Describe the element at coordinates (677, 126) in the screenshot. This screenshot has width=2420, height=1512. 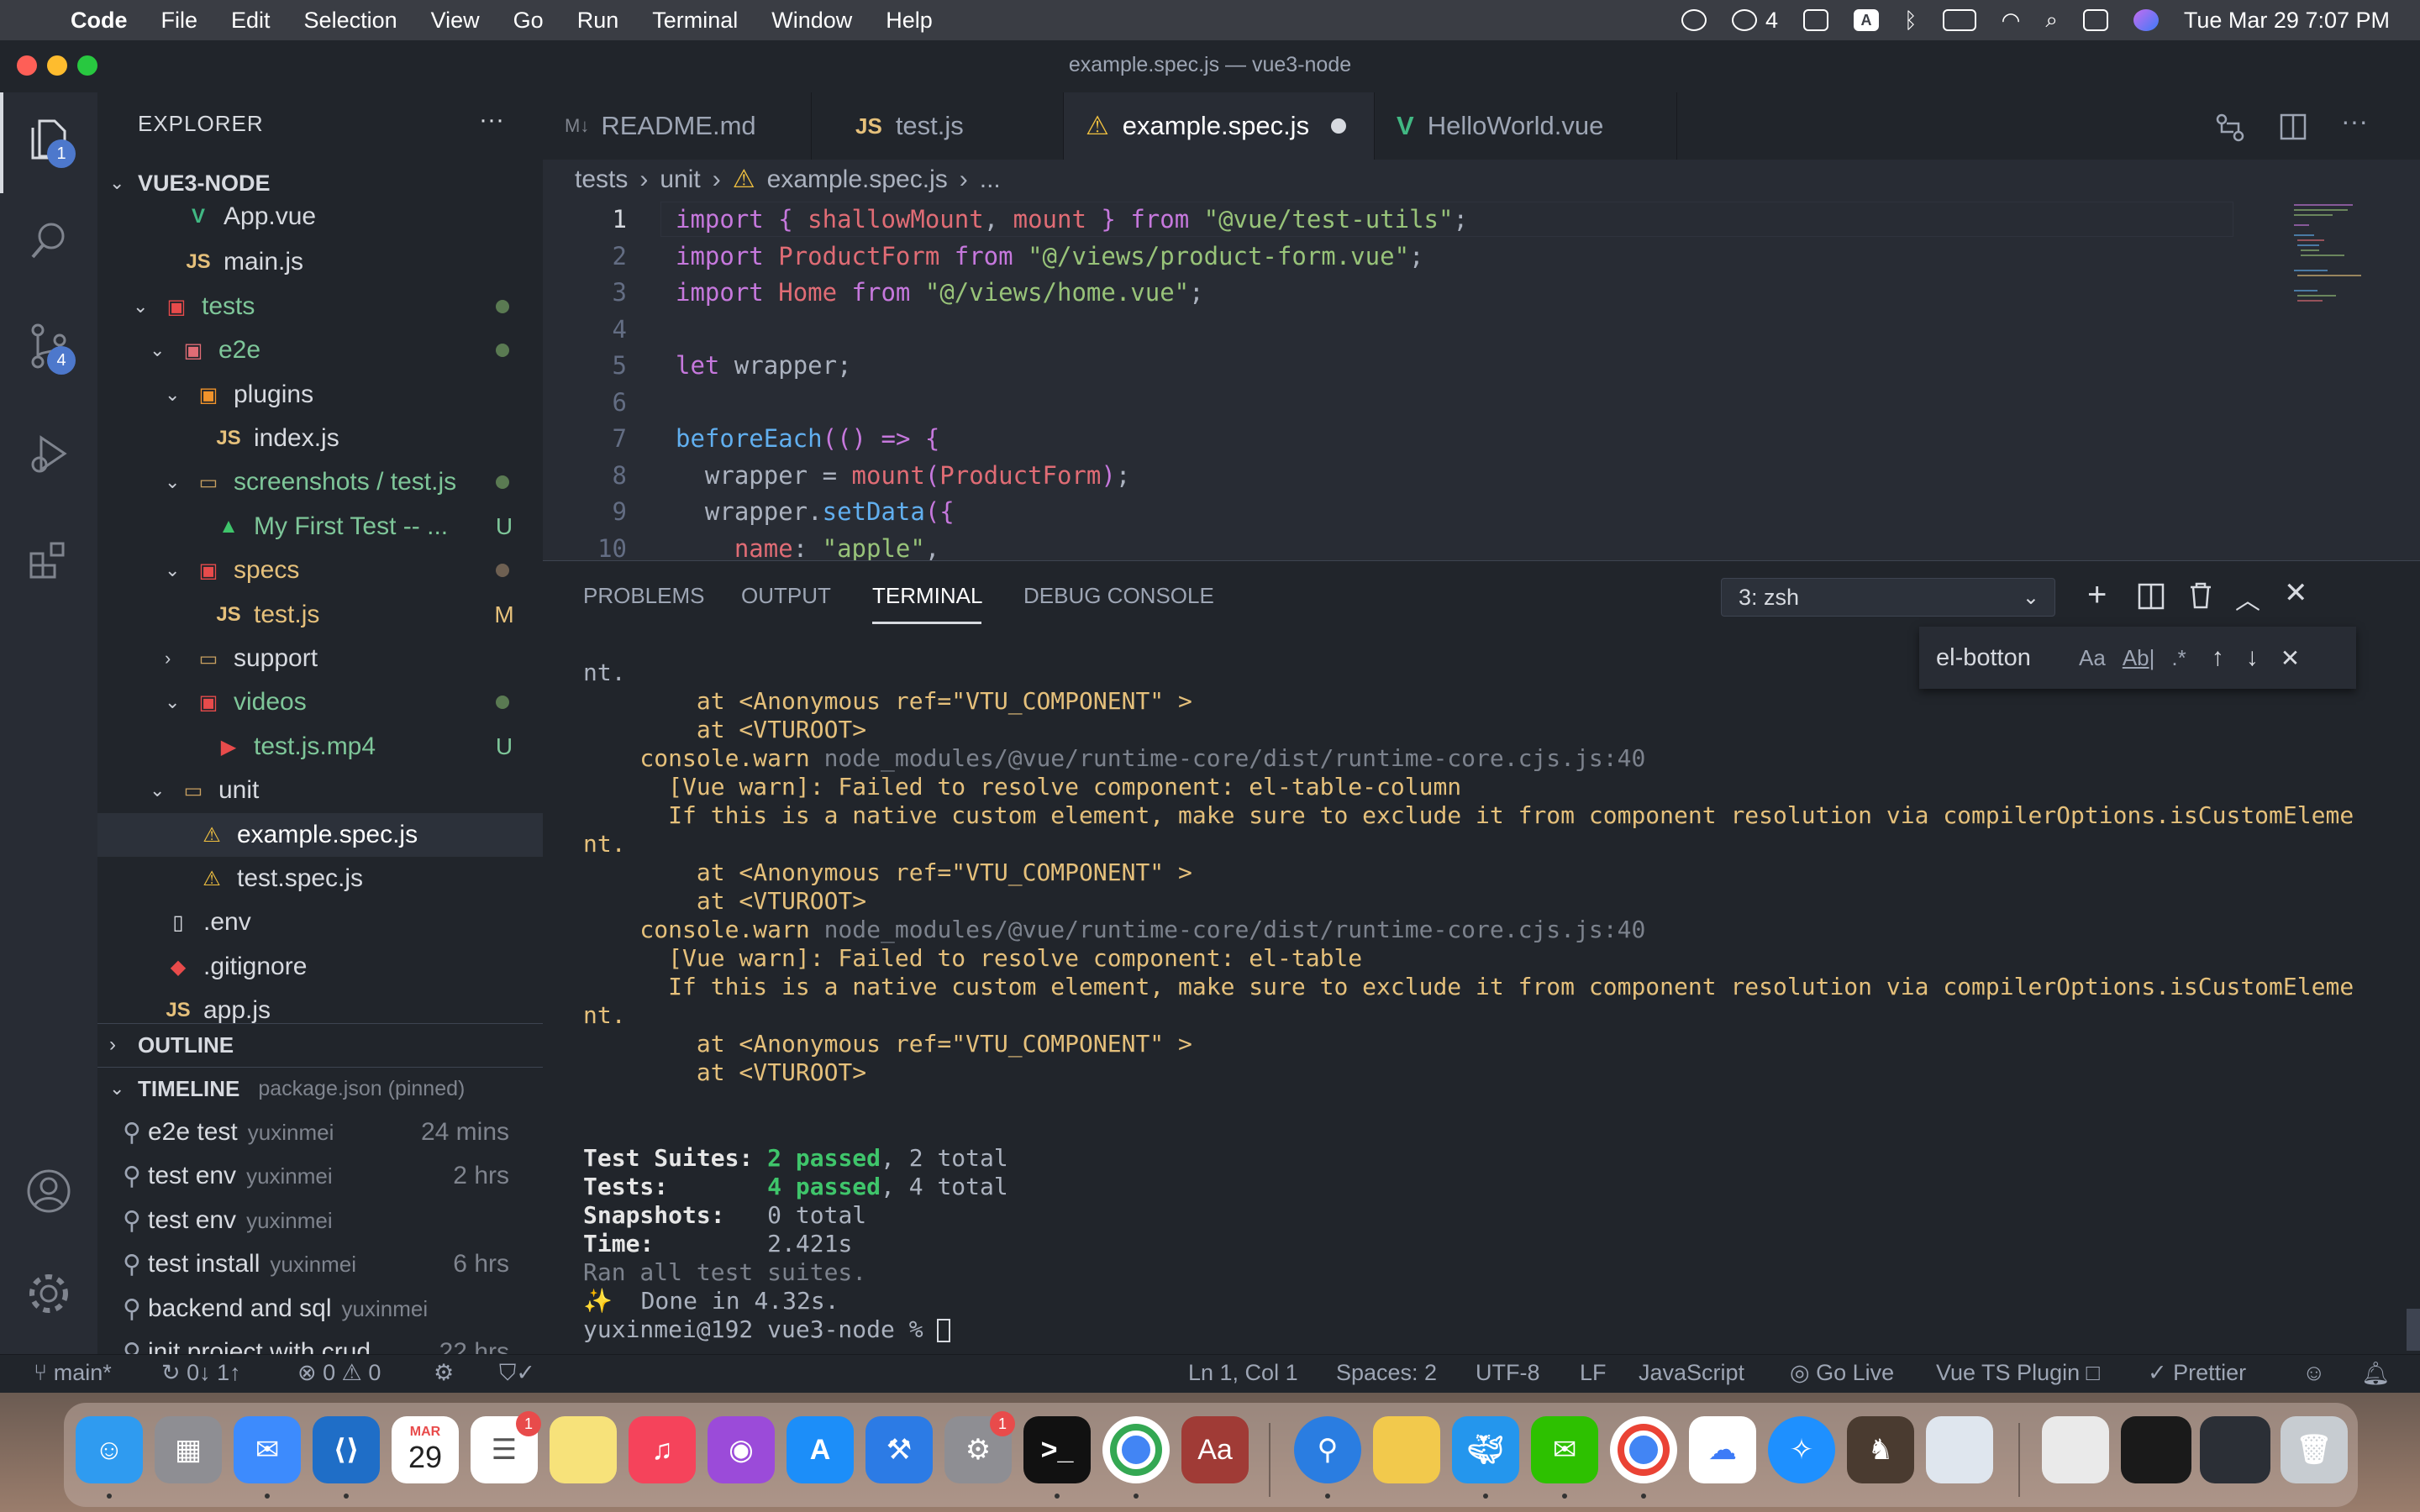
I see `tab-readme: M↓ README.md` at that location.